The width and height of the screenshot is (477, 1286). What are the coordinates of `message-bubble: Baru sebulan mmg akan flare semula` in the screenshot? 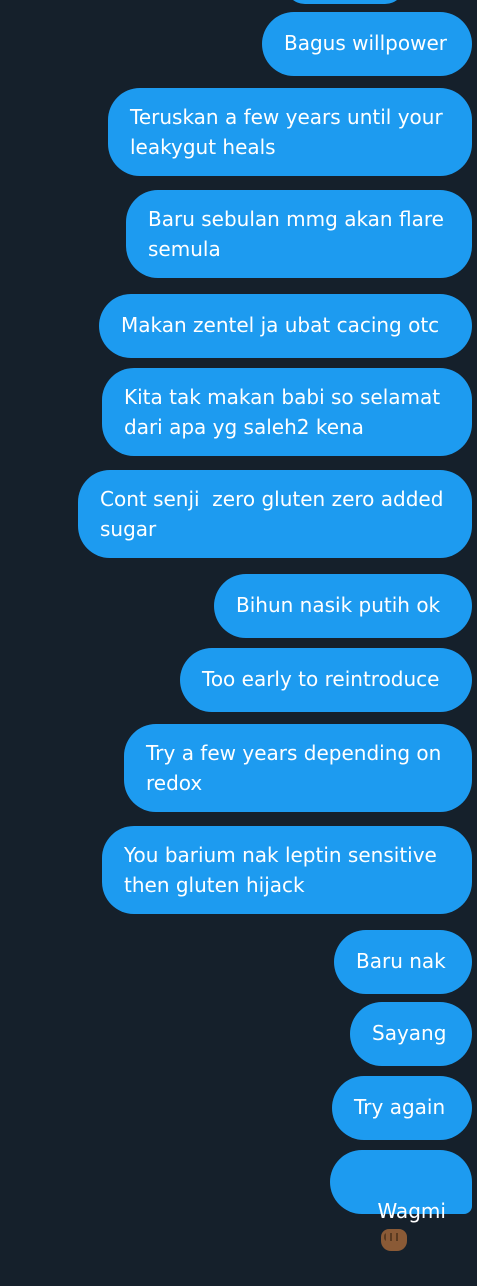 It's located at (299, 234).